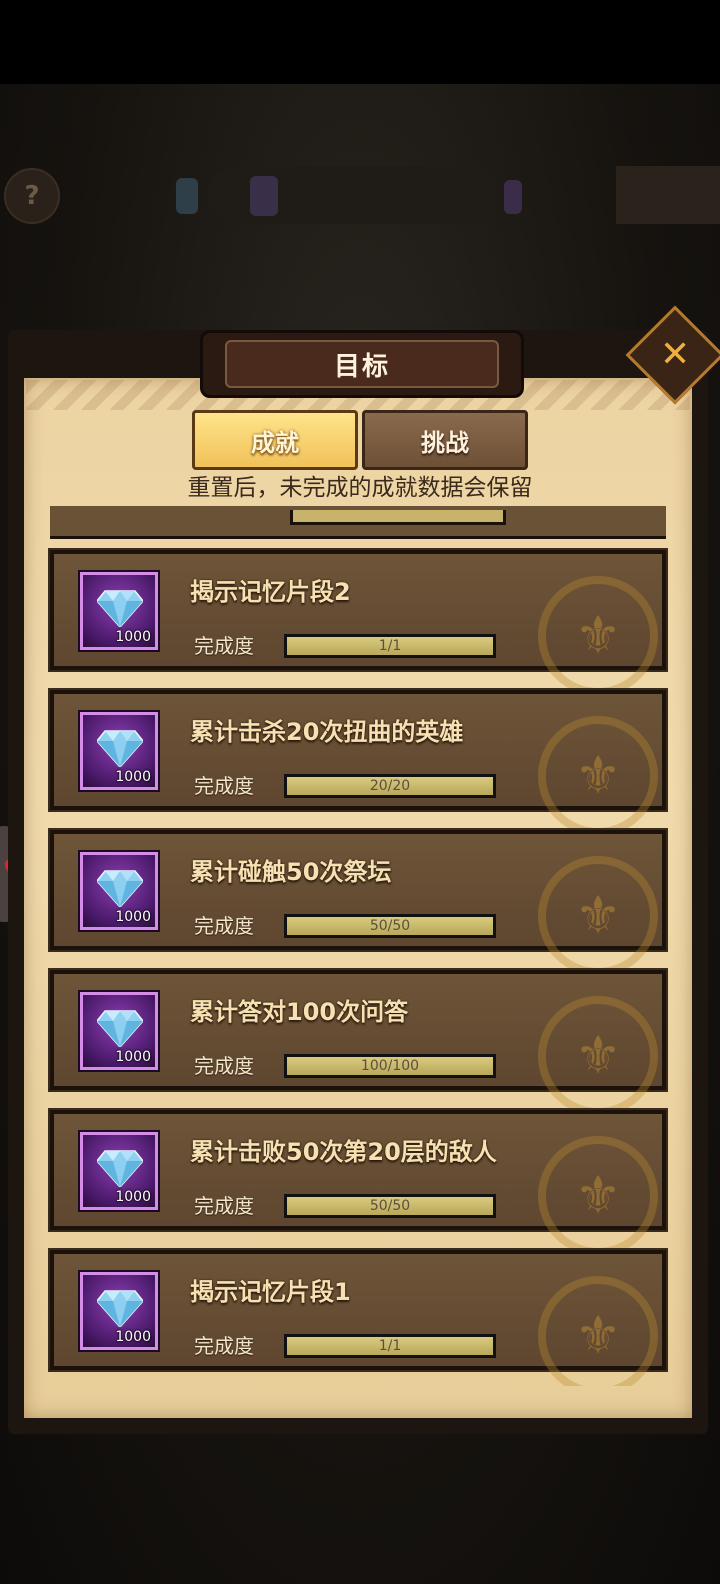 The image size is (720, 1584). I want to click on progress-bar, so click(398, 517).